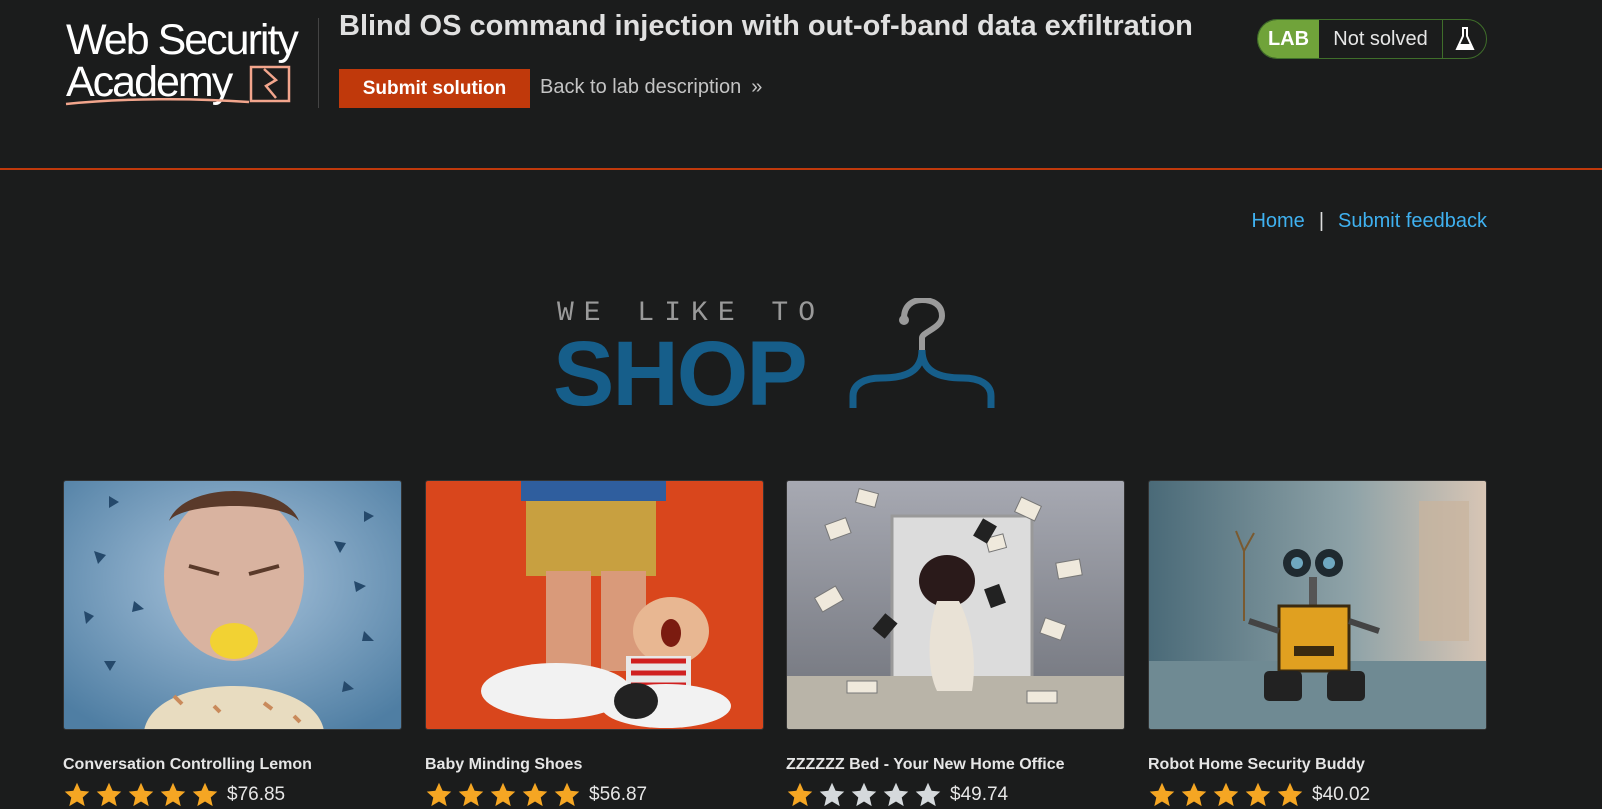  I want to click on back-link-label: Back to lab description, so click(641, 87).